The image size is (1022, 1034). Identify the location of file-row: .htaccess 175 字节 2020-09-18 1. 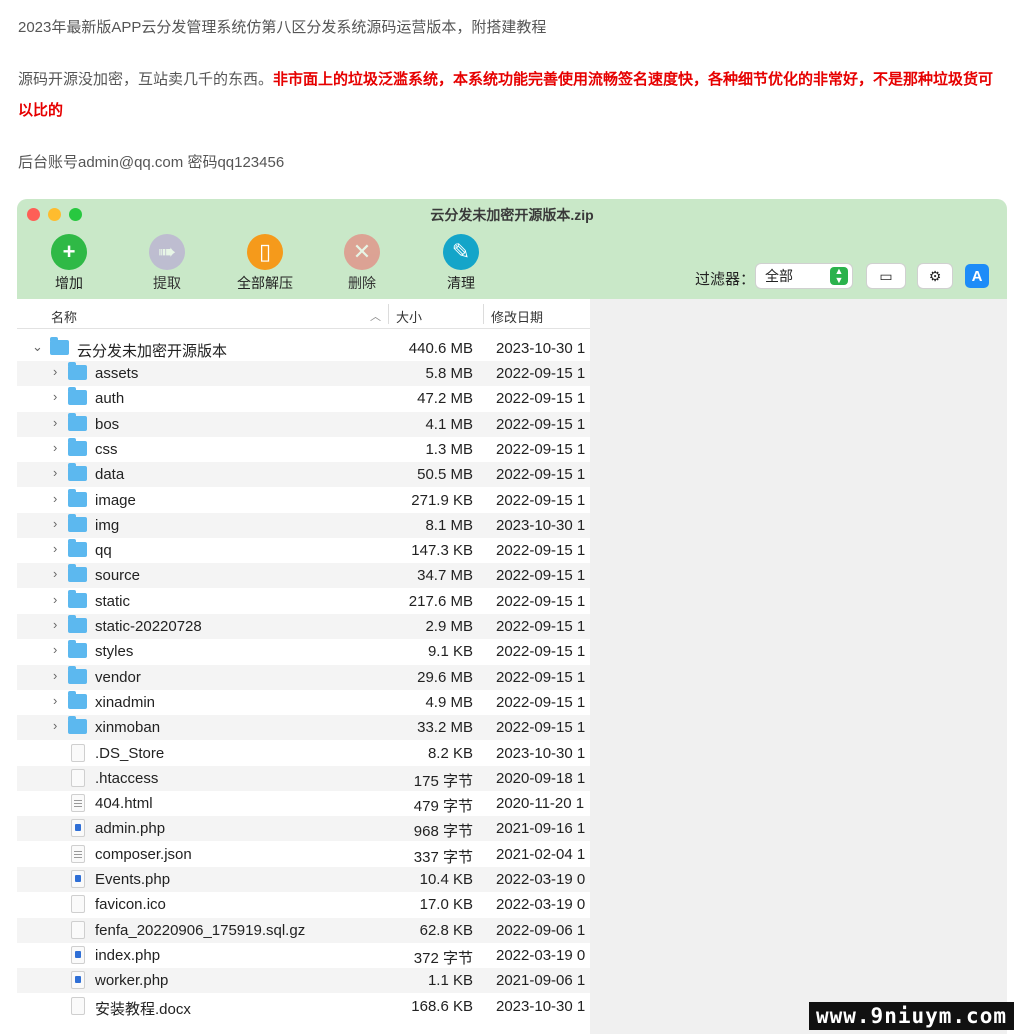
(303, 778).